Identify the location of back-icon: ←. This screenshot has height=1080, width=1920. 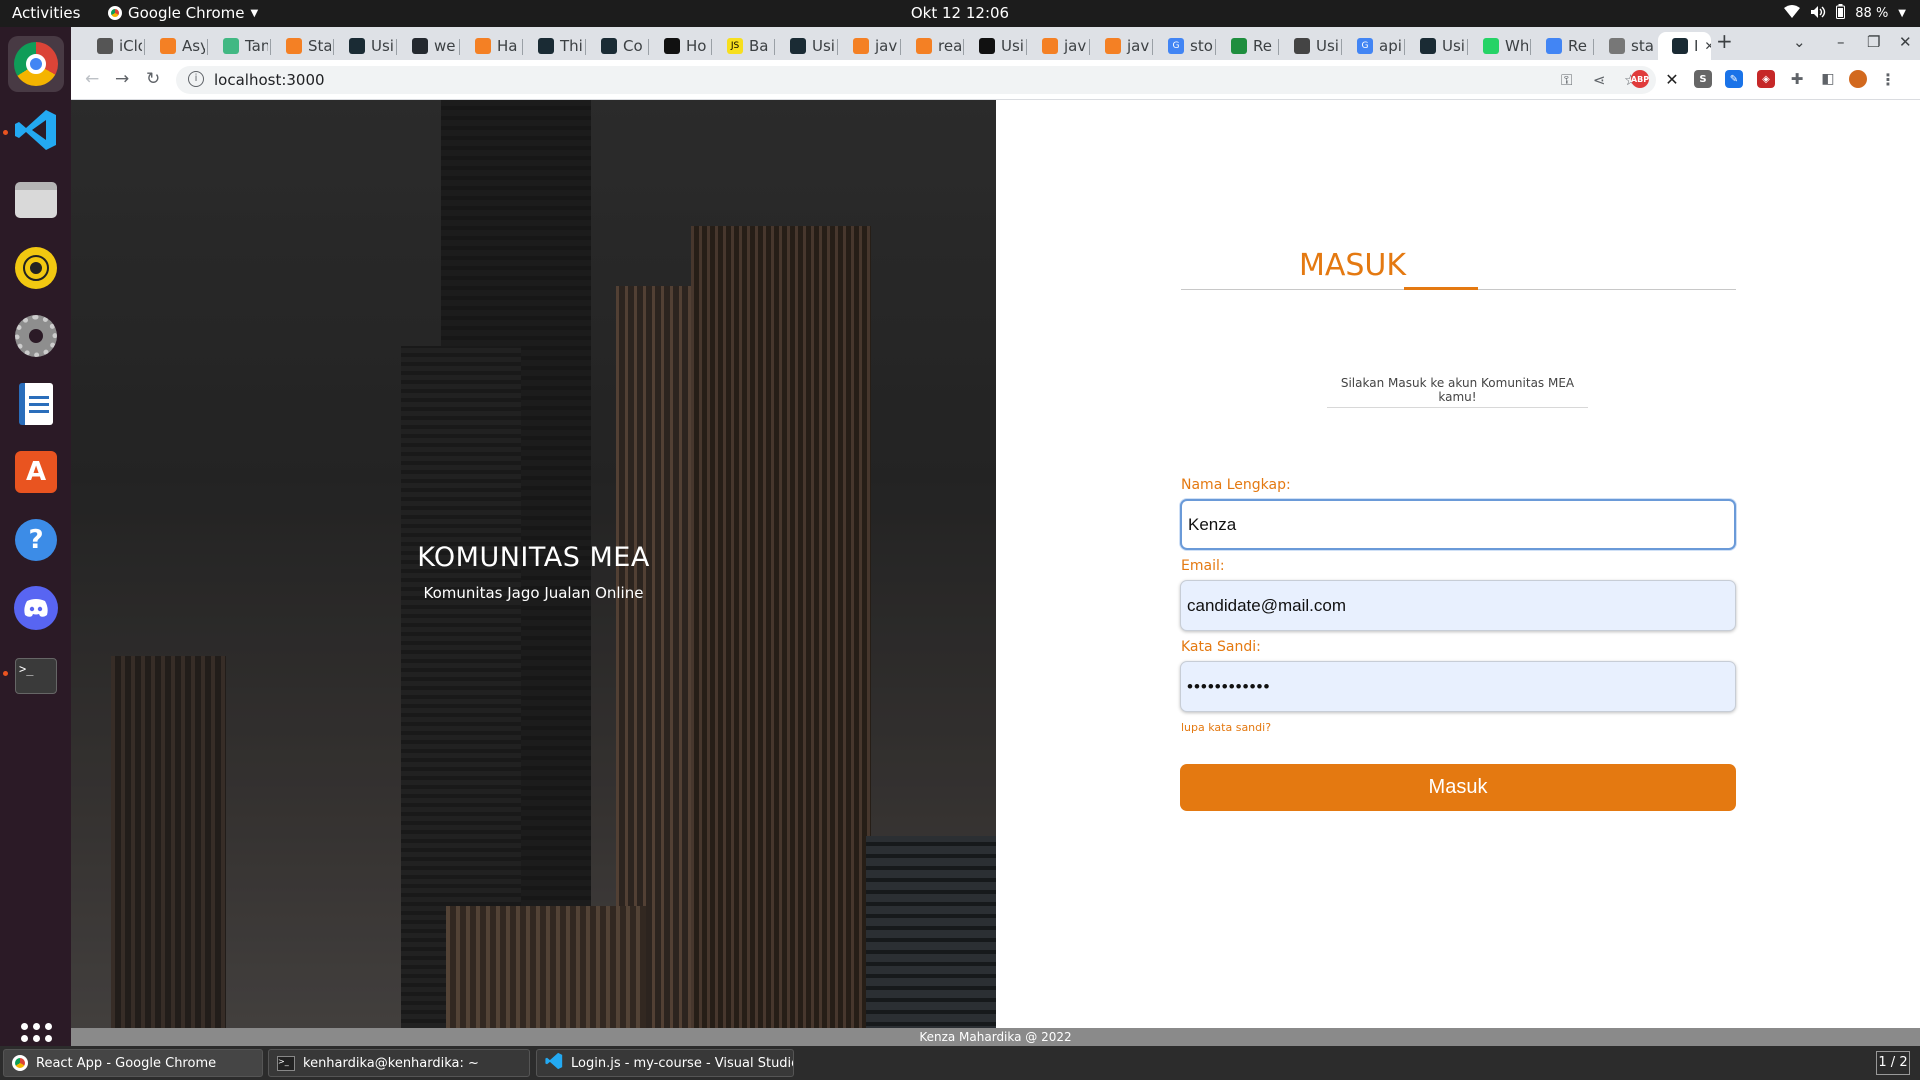
(92, 79).